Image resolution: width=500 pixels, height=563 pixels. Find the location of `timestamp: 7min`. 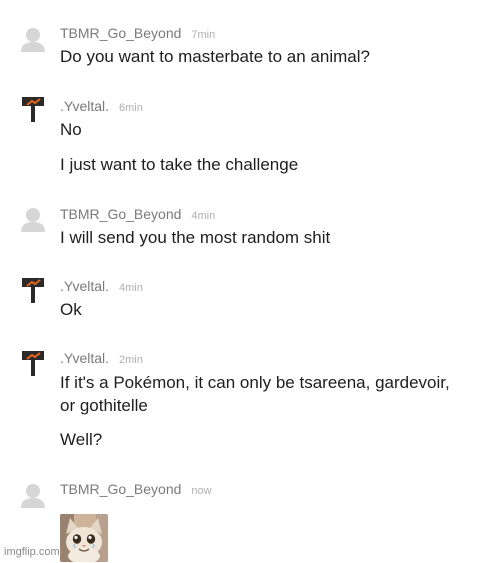

timestamp: 7min is located at coordinates (203, 35).